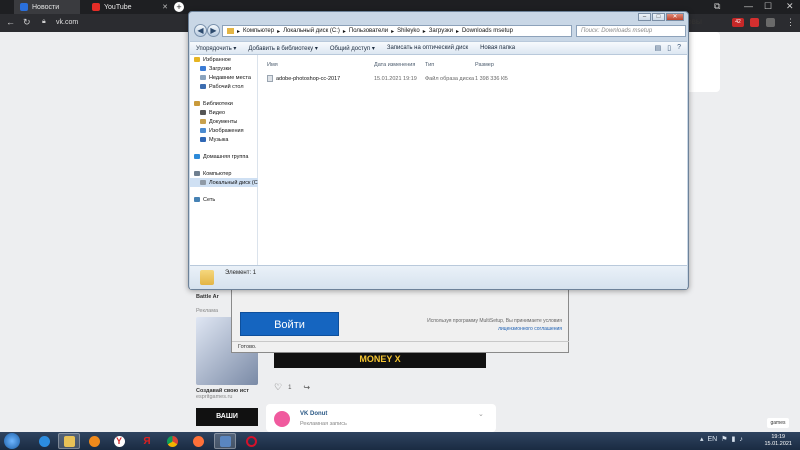 This screenshot has width=800, height=450. Describe the element at coordinates (214, 139) in the screenshot. I see `nav-music: Музыка` at that location.